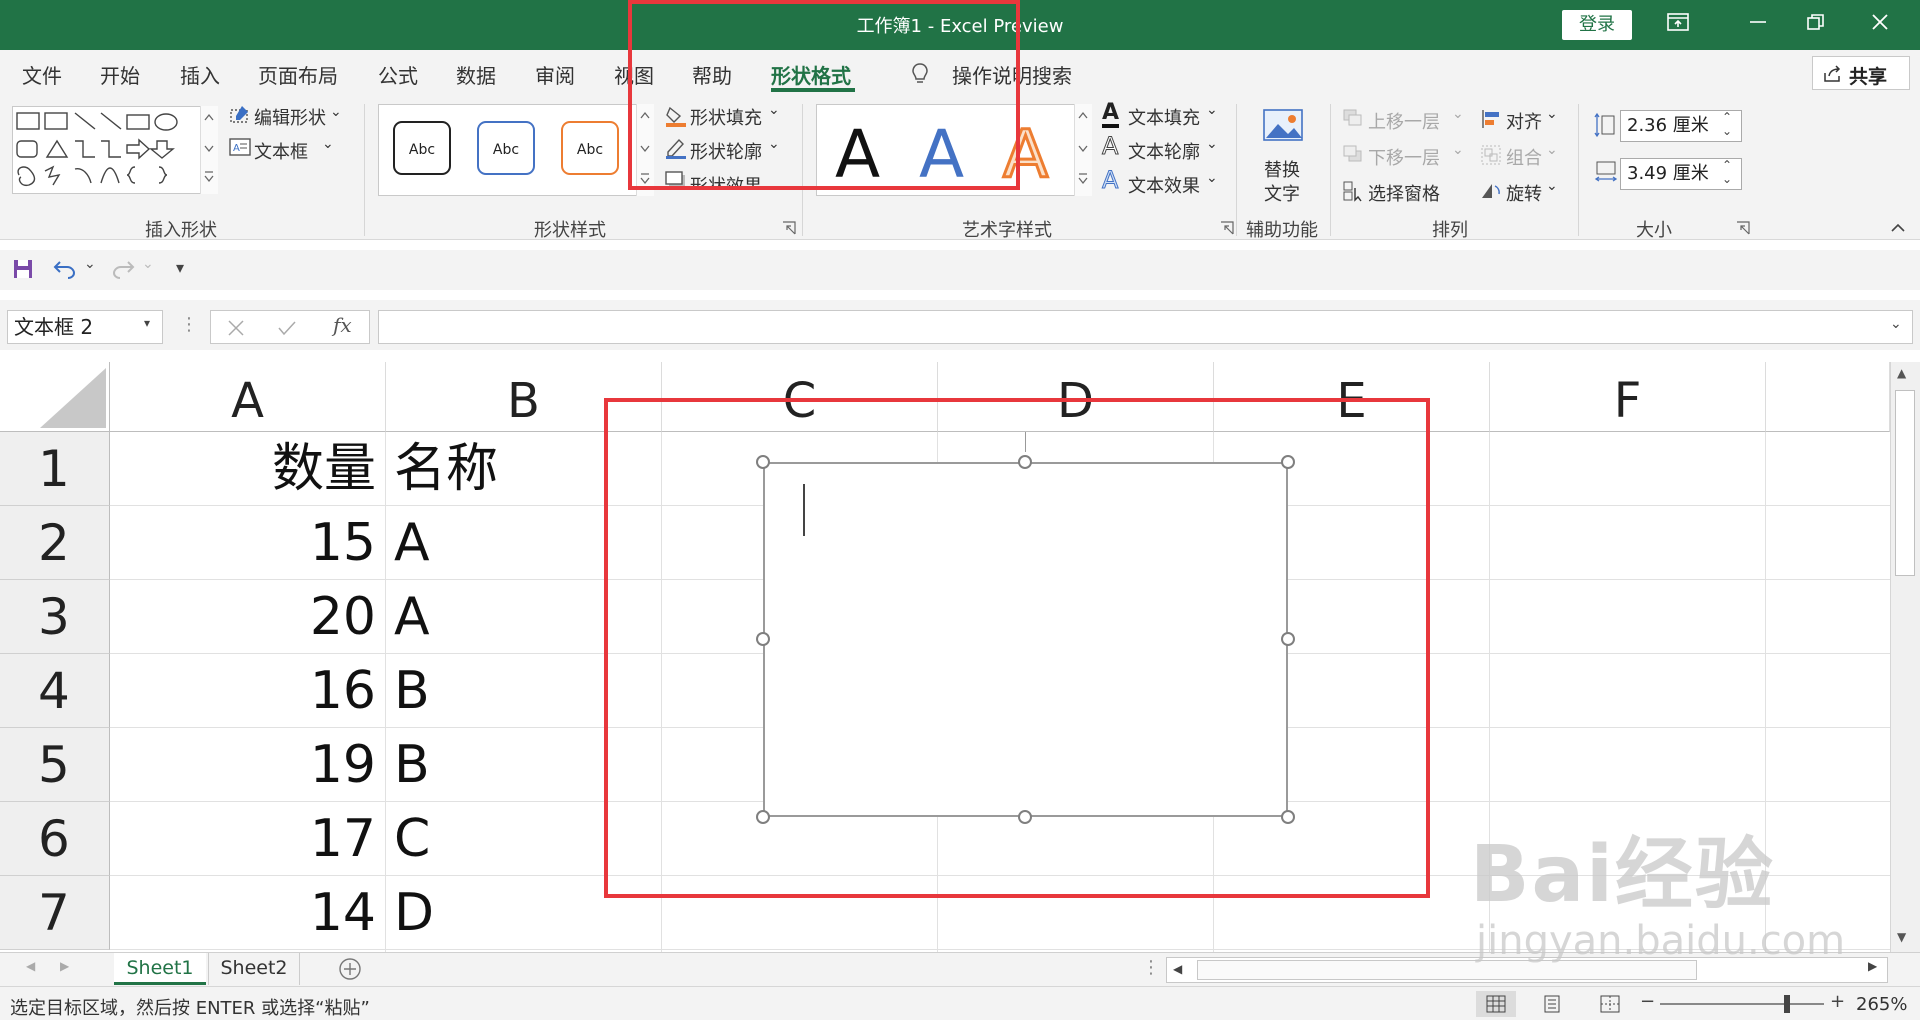  What do you see at coordinates (243, 469) in the screenshot?
I see `cell-a1: 数量` at bounding box center [243, 469].